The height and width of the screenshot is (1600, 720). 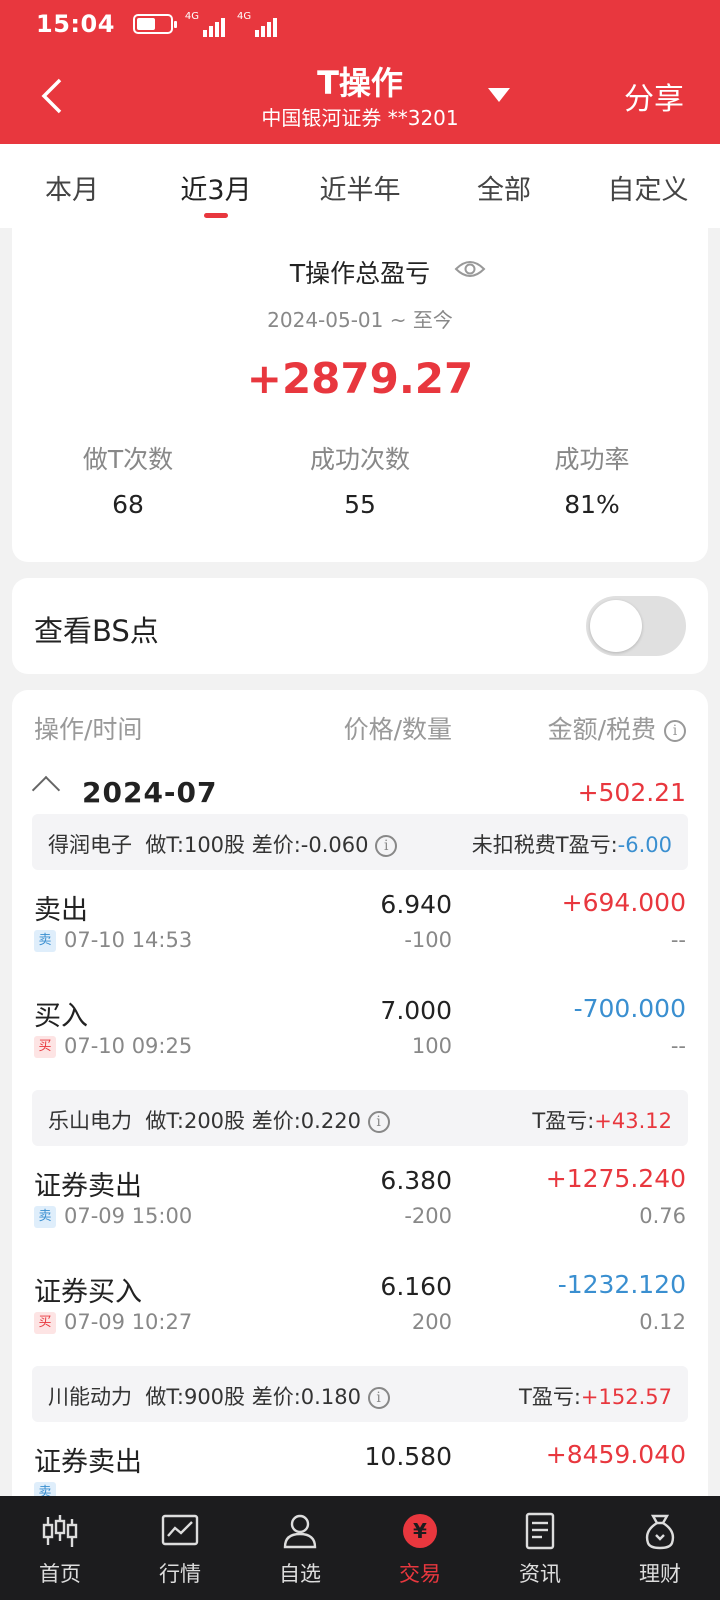 What do you see at coordinates (428, 940) in the screenshot?
I see `trade-quantity: -100` at bounding box center [428, 940].